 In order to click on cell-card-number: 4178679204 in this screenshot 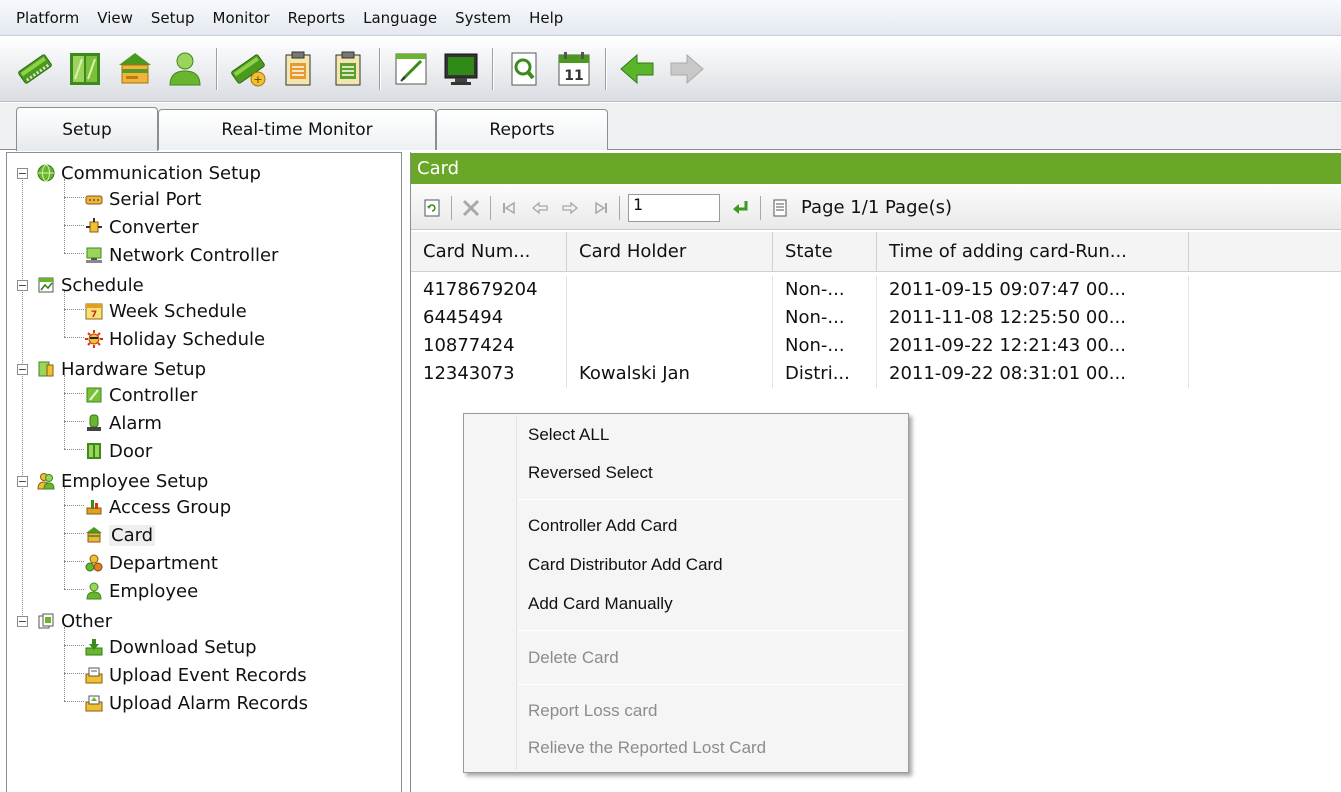, I will do `click(489, 290)`.